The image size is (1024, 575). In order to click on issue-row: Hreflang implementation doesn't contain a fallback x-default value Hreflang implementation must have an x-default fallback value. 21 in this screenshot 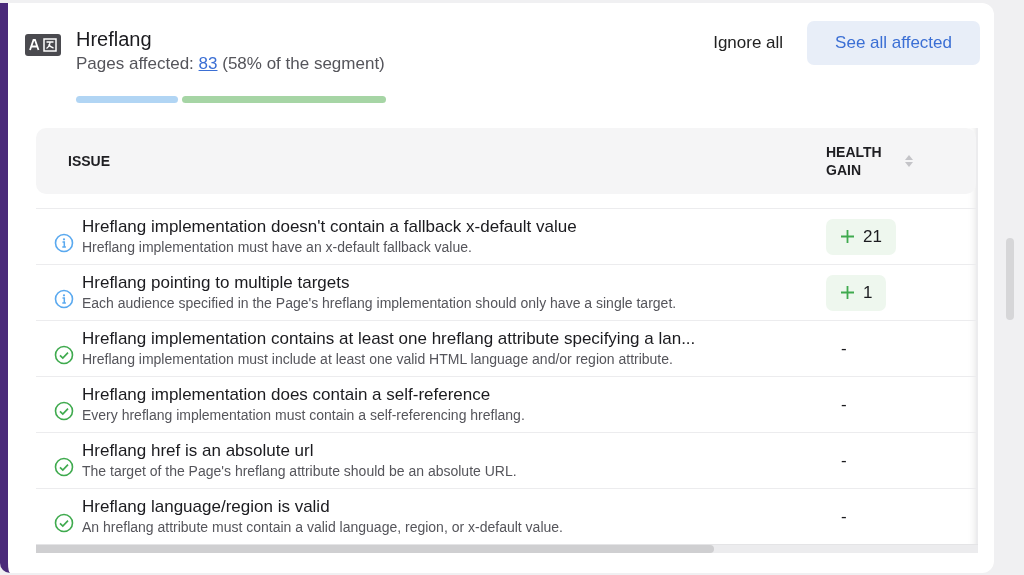, I will do `click(506, 236)`.